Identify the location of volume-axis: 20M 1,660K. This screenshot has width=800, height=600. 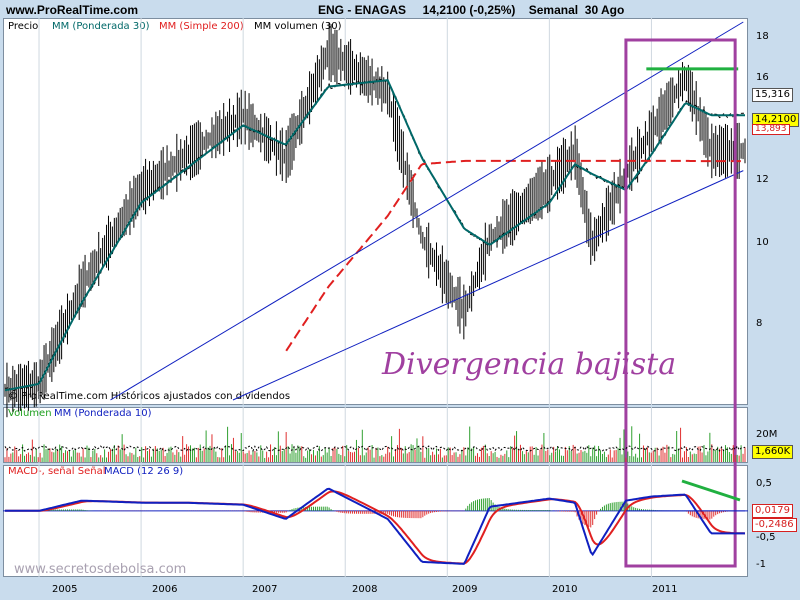
(774, 435).